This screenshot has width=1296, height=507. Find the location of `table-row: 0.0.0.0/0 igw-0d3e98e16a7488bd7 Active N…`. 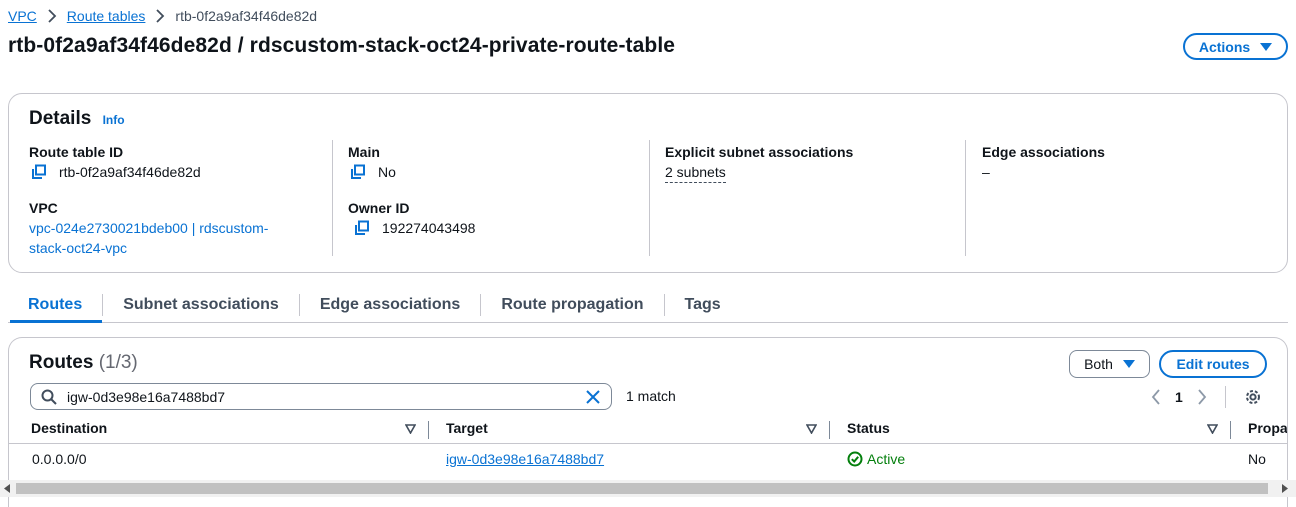

table-row: 0.0.0.0/0 igw-0d3e98e16a7488bd7 Active N… is located at coordinates (648, 460).